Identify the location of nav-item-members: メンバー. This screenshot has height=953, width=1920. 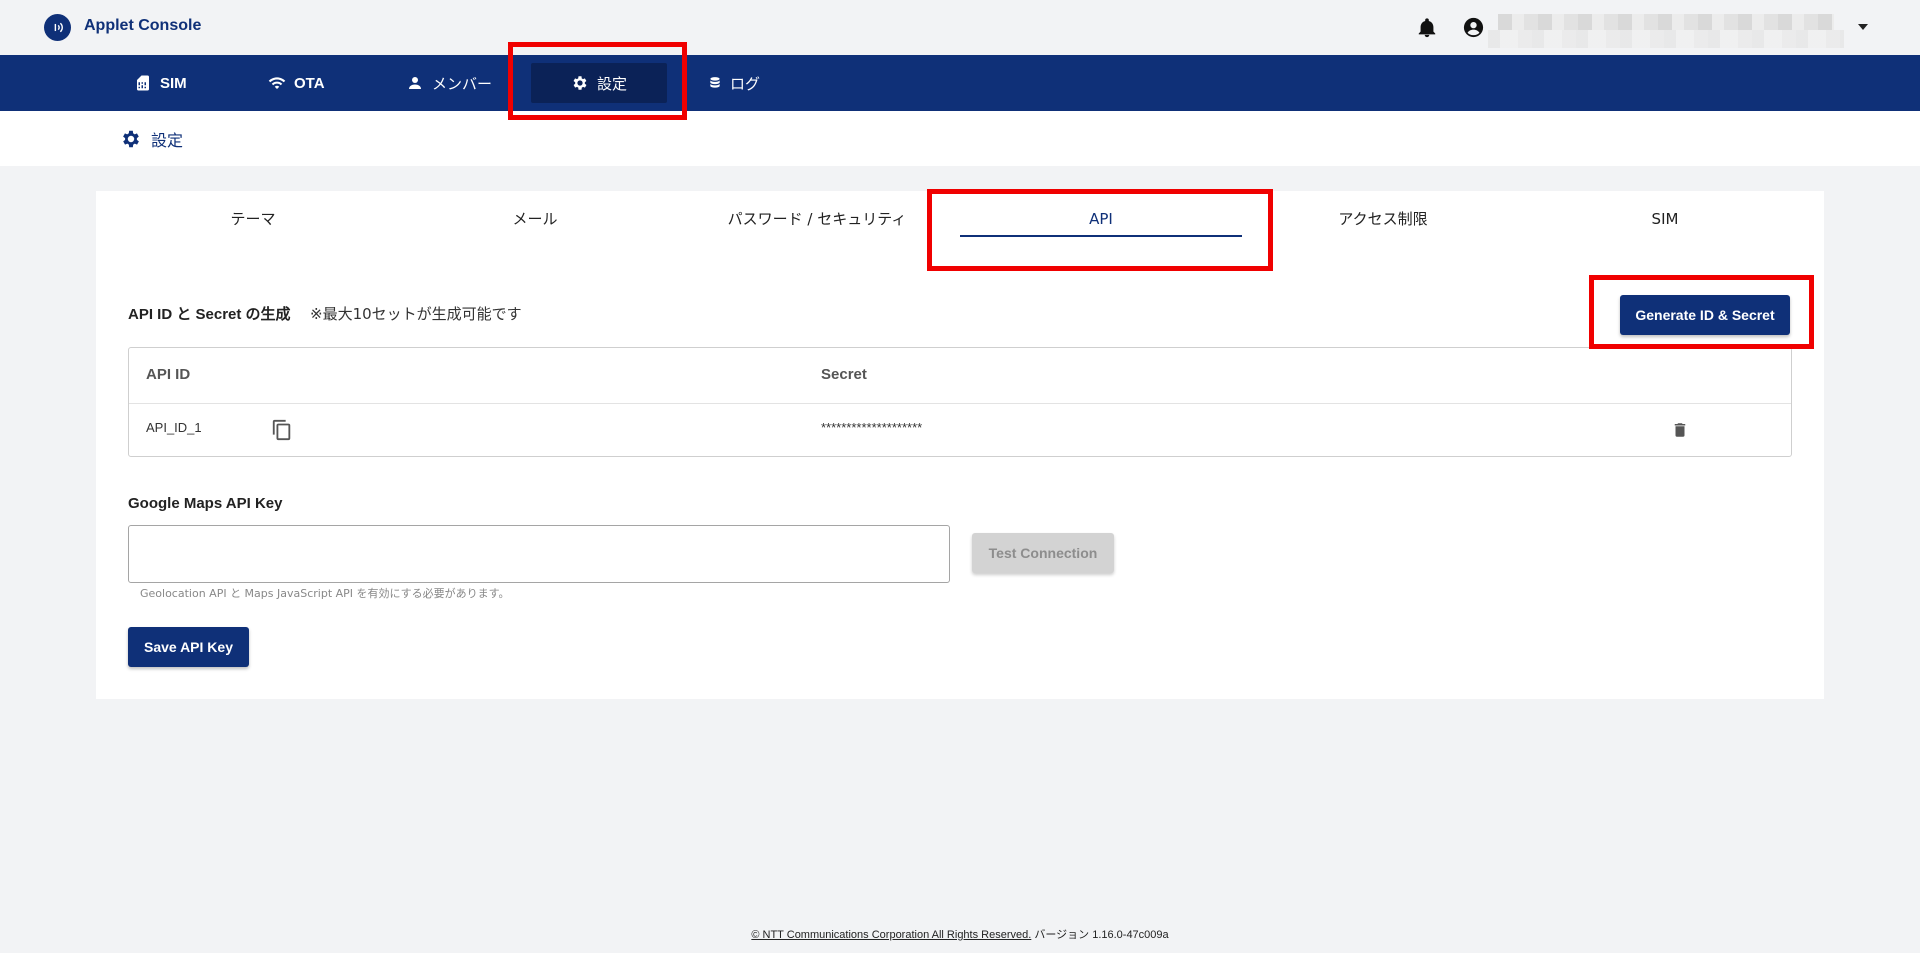
(449, 83).